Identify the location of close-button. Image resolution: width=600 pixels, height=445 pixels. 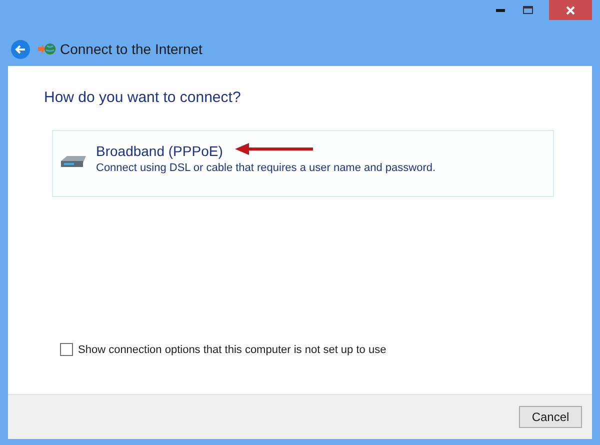
(570, 10).